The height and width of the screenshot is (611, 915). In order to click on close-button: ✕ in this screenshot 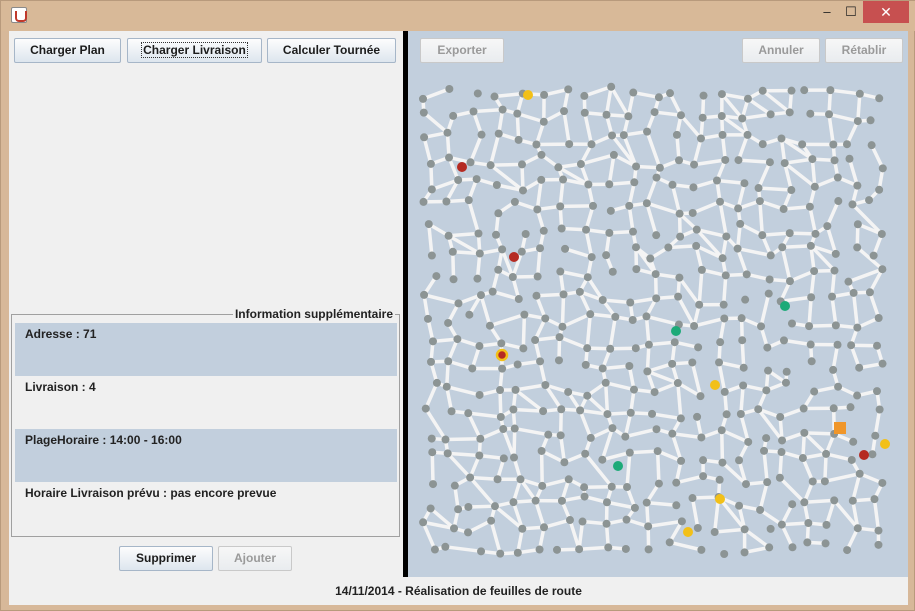, I will do `click(886, 12)`.